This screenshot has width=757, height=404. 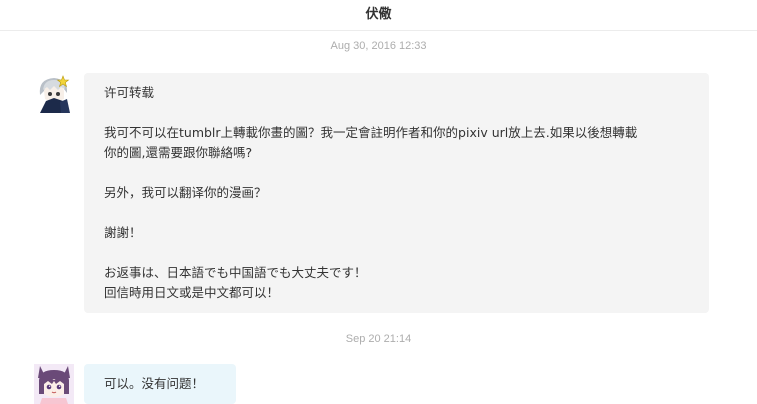 I want to click on message-line: 回信時用日文或是中文都可以！, so click(x=192, y=292).